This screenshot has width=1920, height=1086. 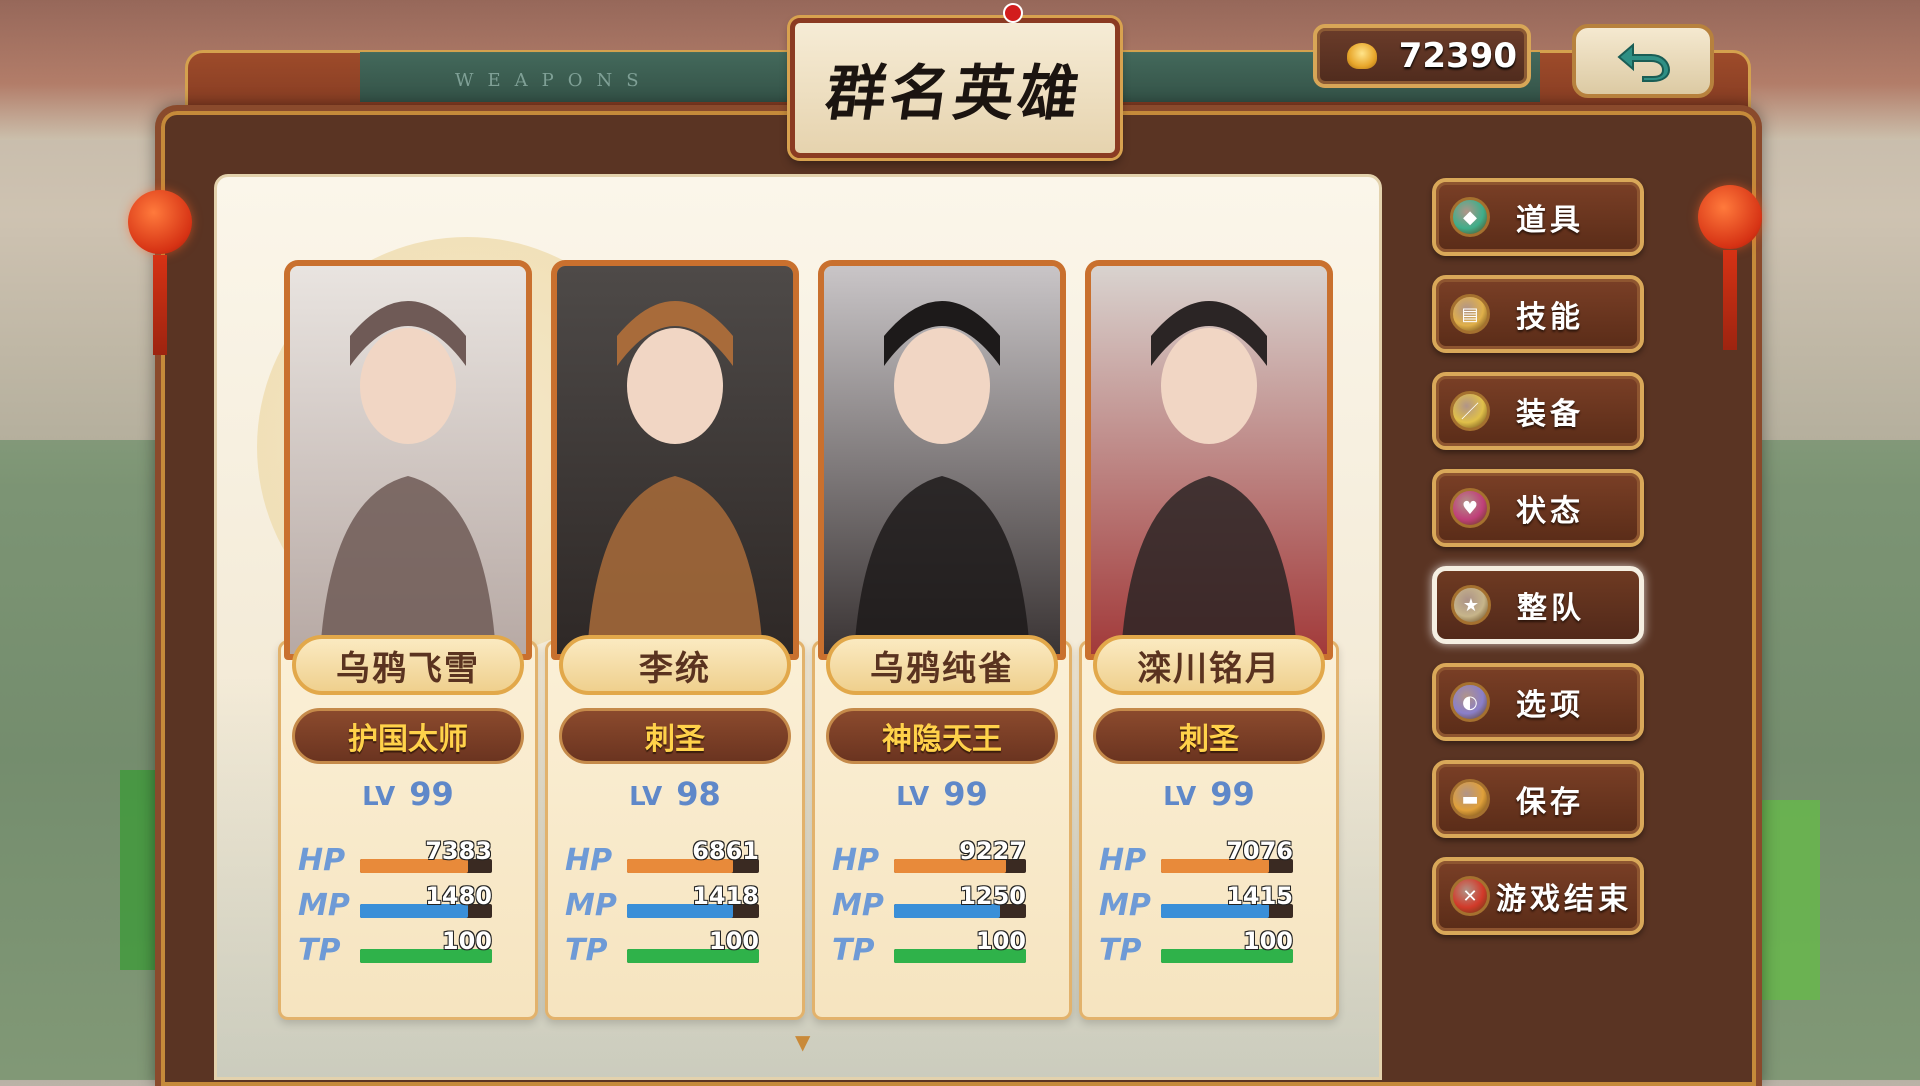 I want to click on menu-label: 整队, so click(x=1551, y=608).